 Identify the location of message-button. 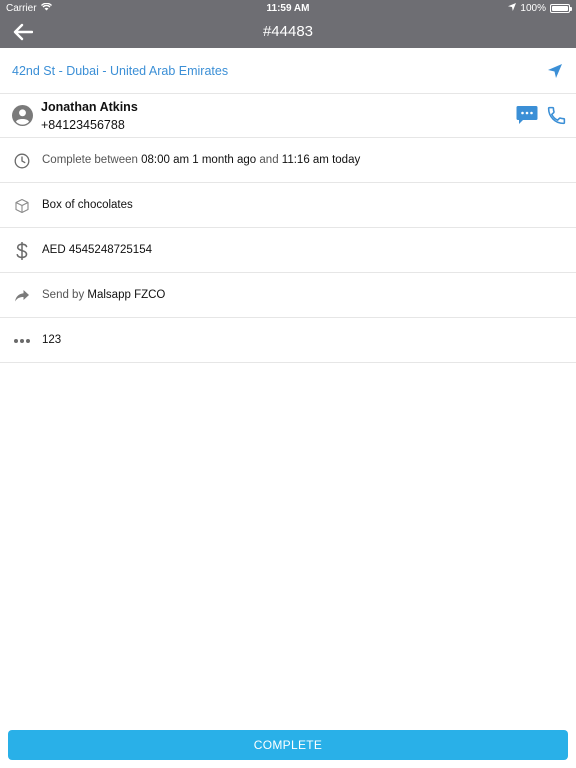
(527, 115).